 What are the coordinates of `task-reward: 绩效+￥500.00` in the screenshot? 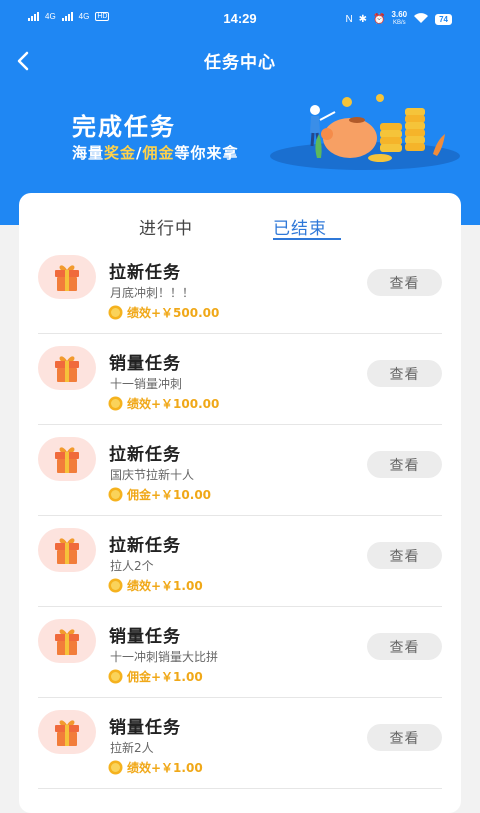 It's located at (163, 312).